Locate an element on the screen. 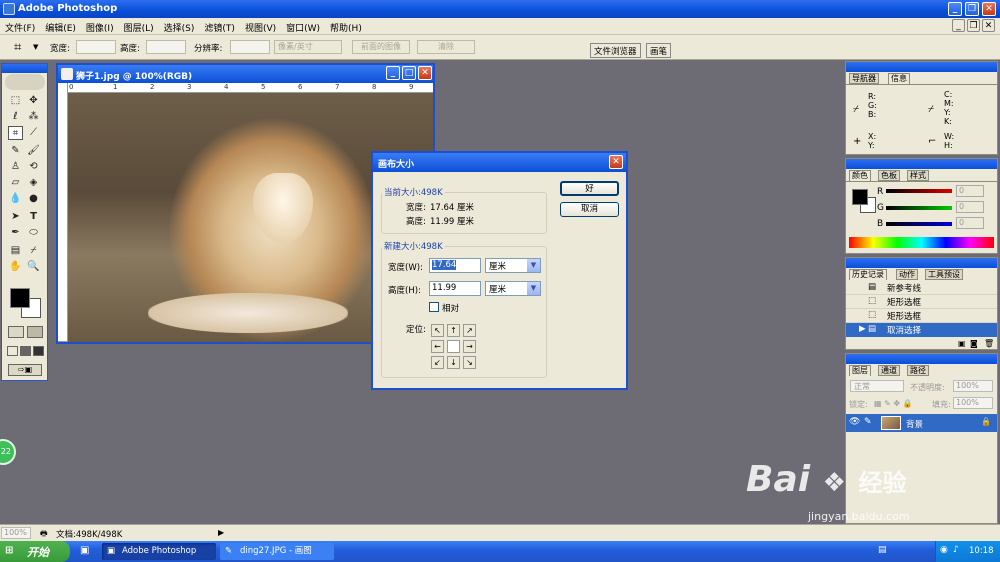 Image resolution: width=1000 pixels, height=562 pixels. eye-icon: 👁 is located at coordinates (854, 422).